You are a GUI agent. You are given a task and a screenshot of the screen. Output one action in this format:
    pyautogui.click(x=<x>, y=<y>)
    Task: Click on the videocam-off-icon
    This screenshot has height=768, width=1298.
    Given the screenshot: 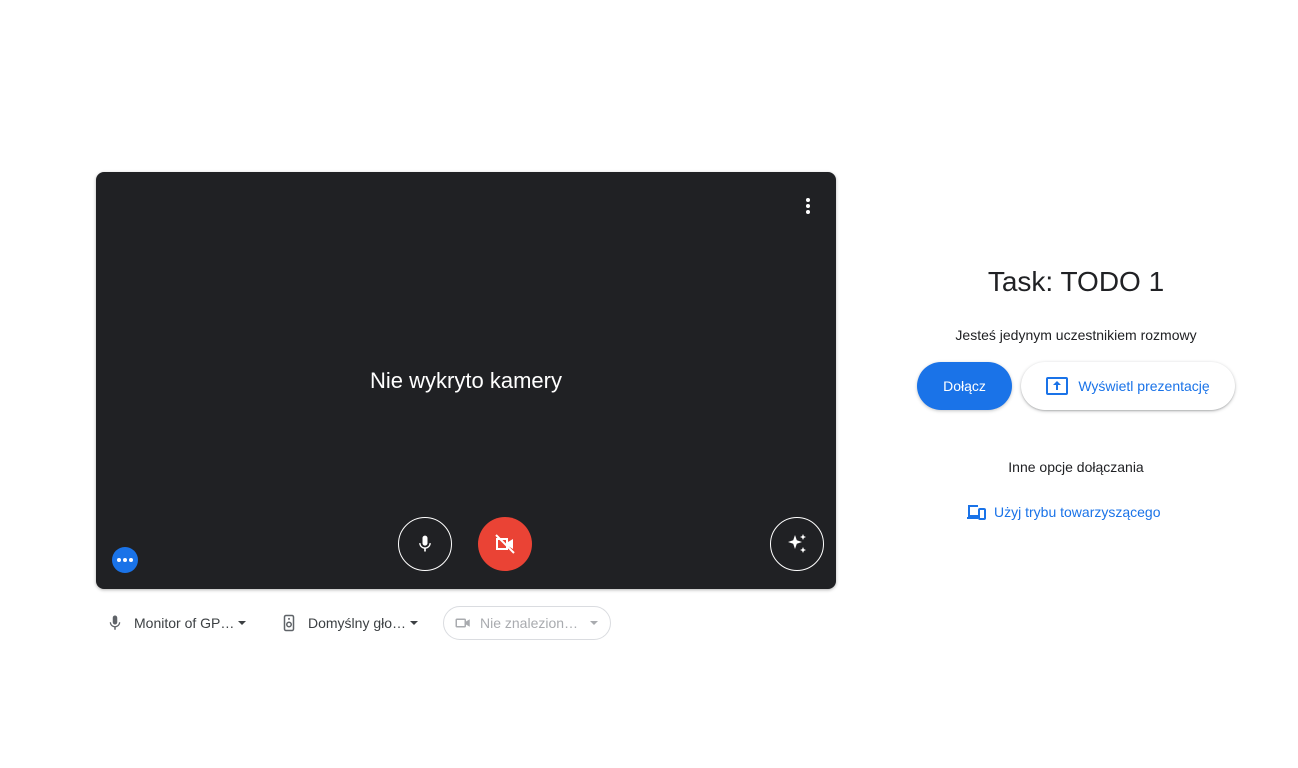 What is the action you would take?
    pyautogui.click(x=505, y=544)
    